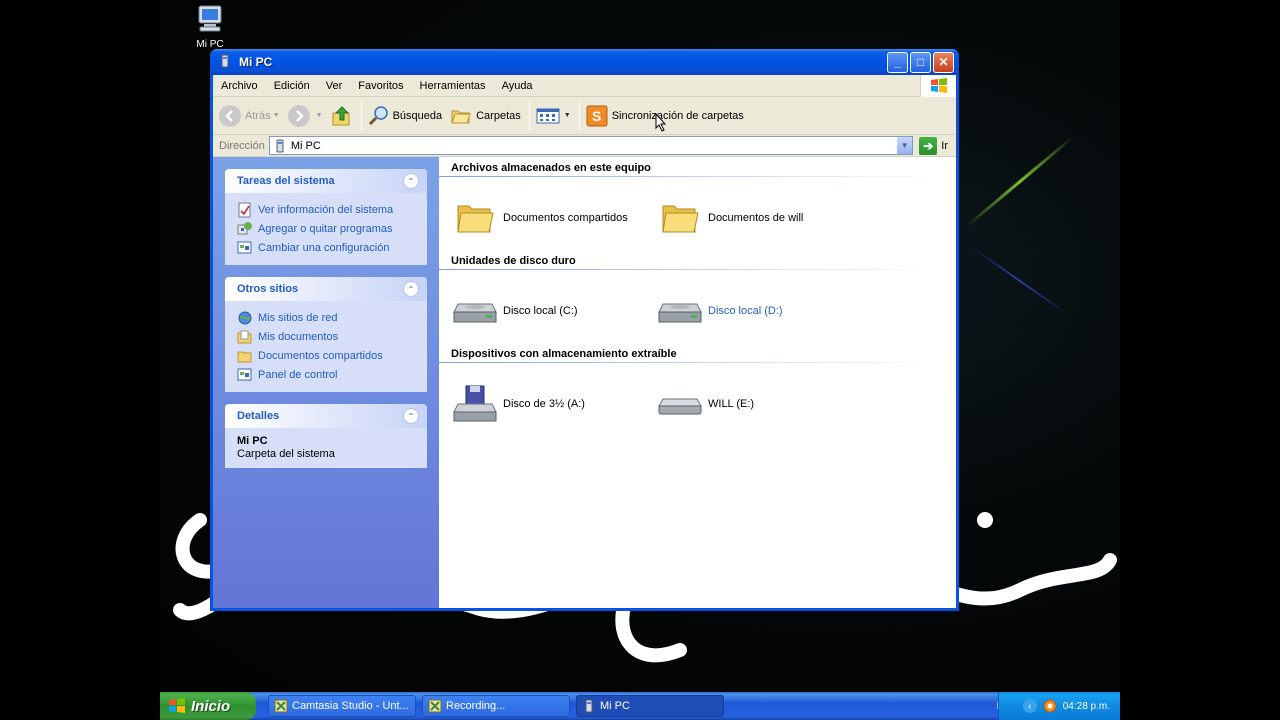 The image size is (1280, 720). Describe the element at coordinates (326, 228) in the screenshot. I see `link-add-remove-programs: Agregar o quitar programas` at that location.